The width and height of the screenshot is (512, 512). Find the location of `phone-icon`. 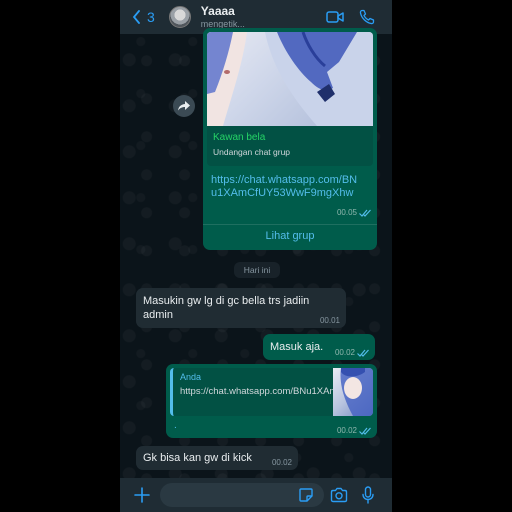

phone-icon is located at coordinates (367, 17).